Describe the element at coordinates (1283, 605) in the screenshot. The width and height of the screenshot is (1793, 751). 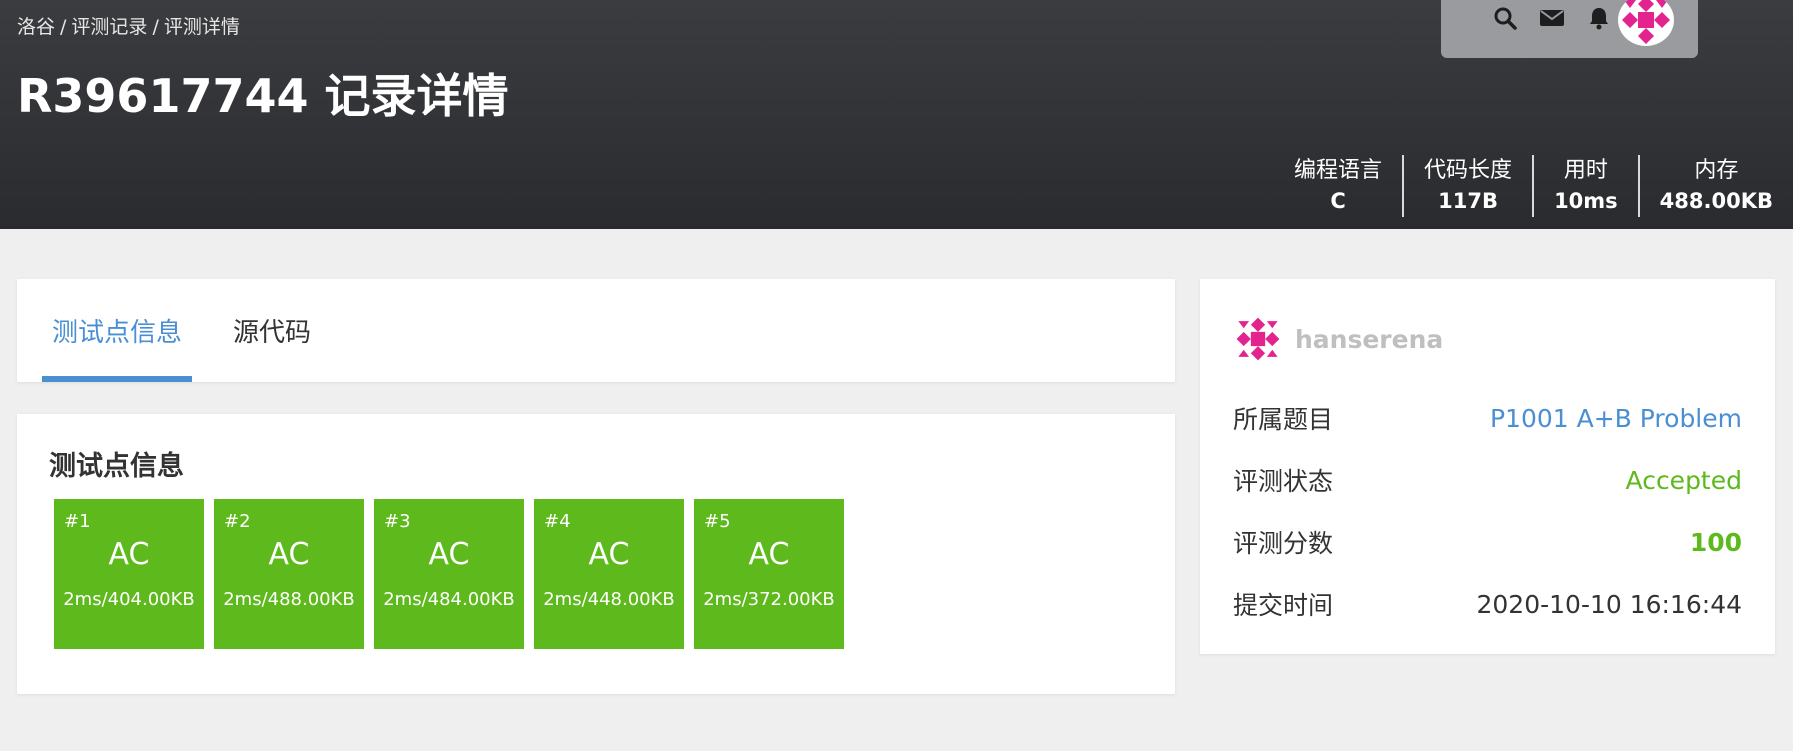
I see `info-label: 提交时间` at that location.